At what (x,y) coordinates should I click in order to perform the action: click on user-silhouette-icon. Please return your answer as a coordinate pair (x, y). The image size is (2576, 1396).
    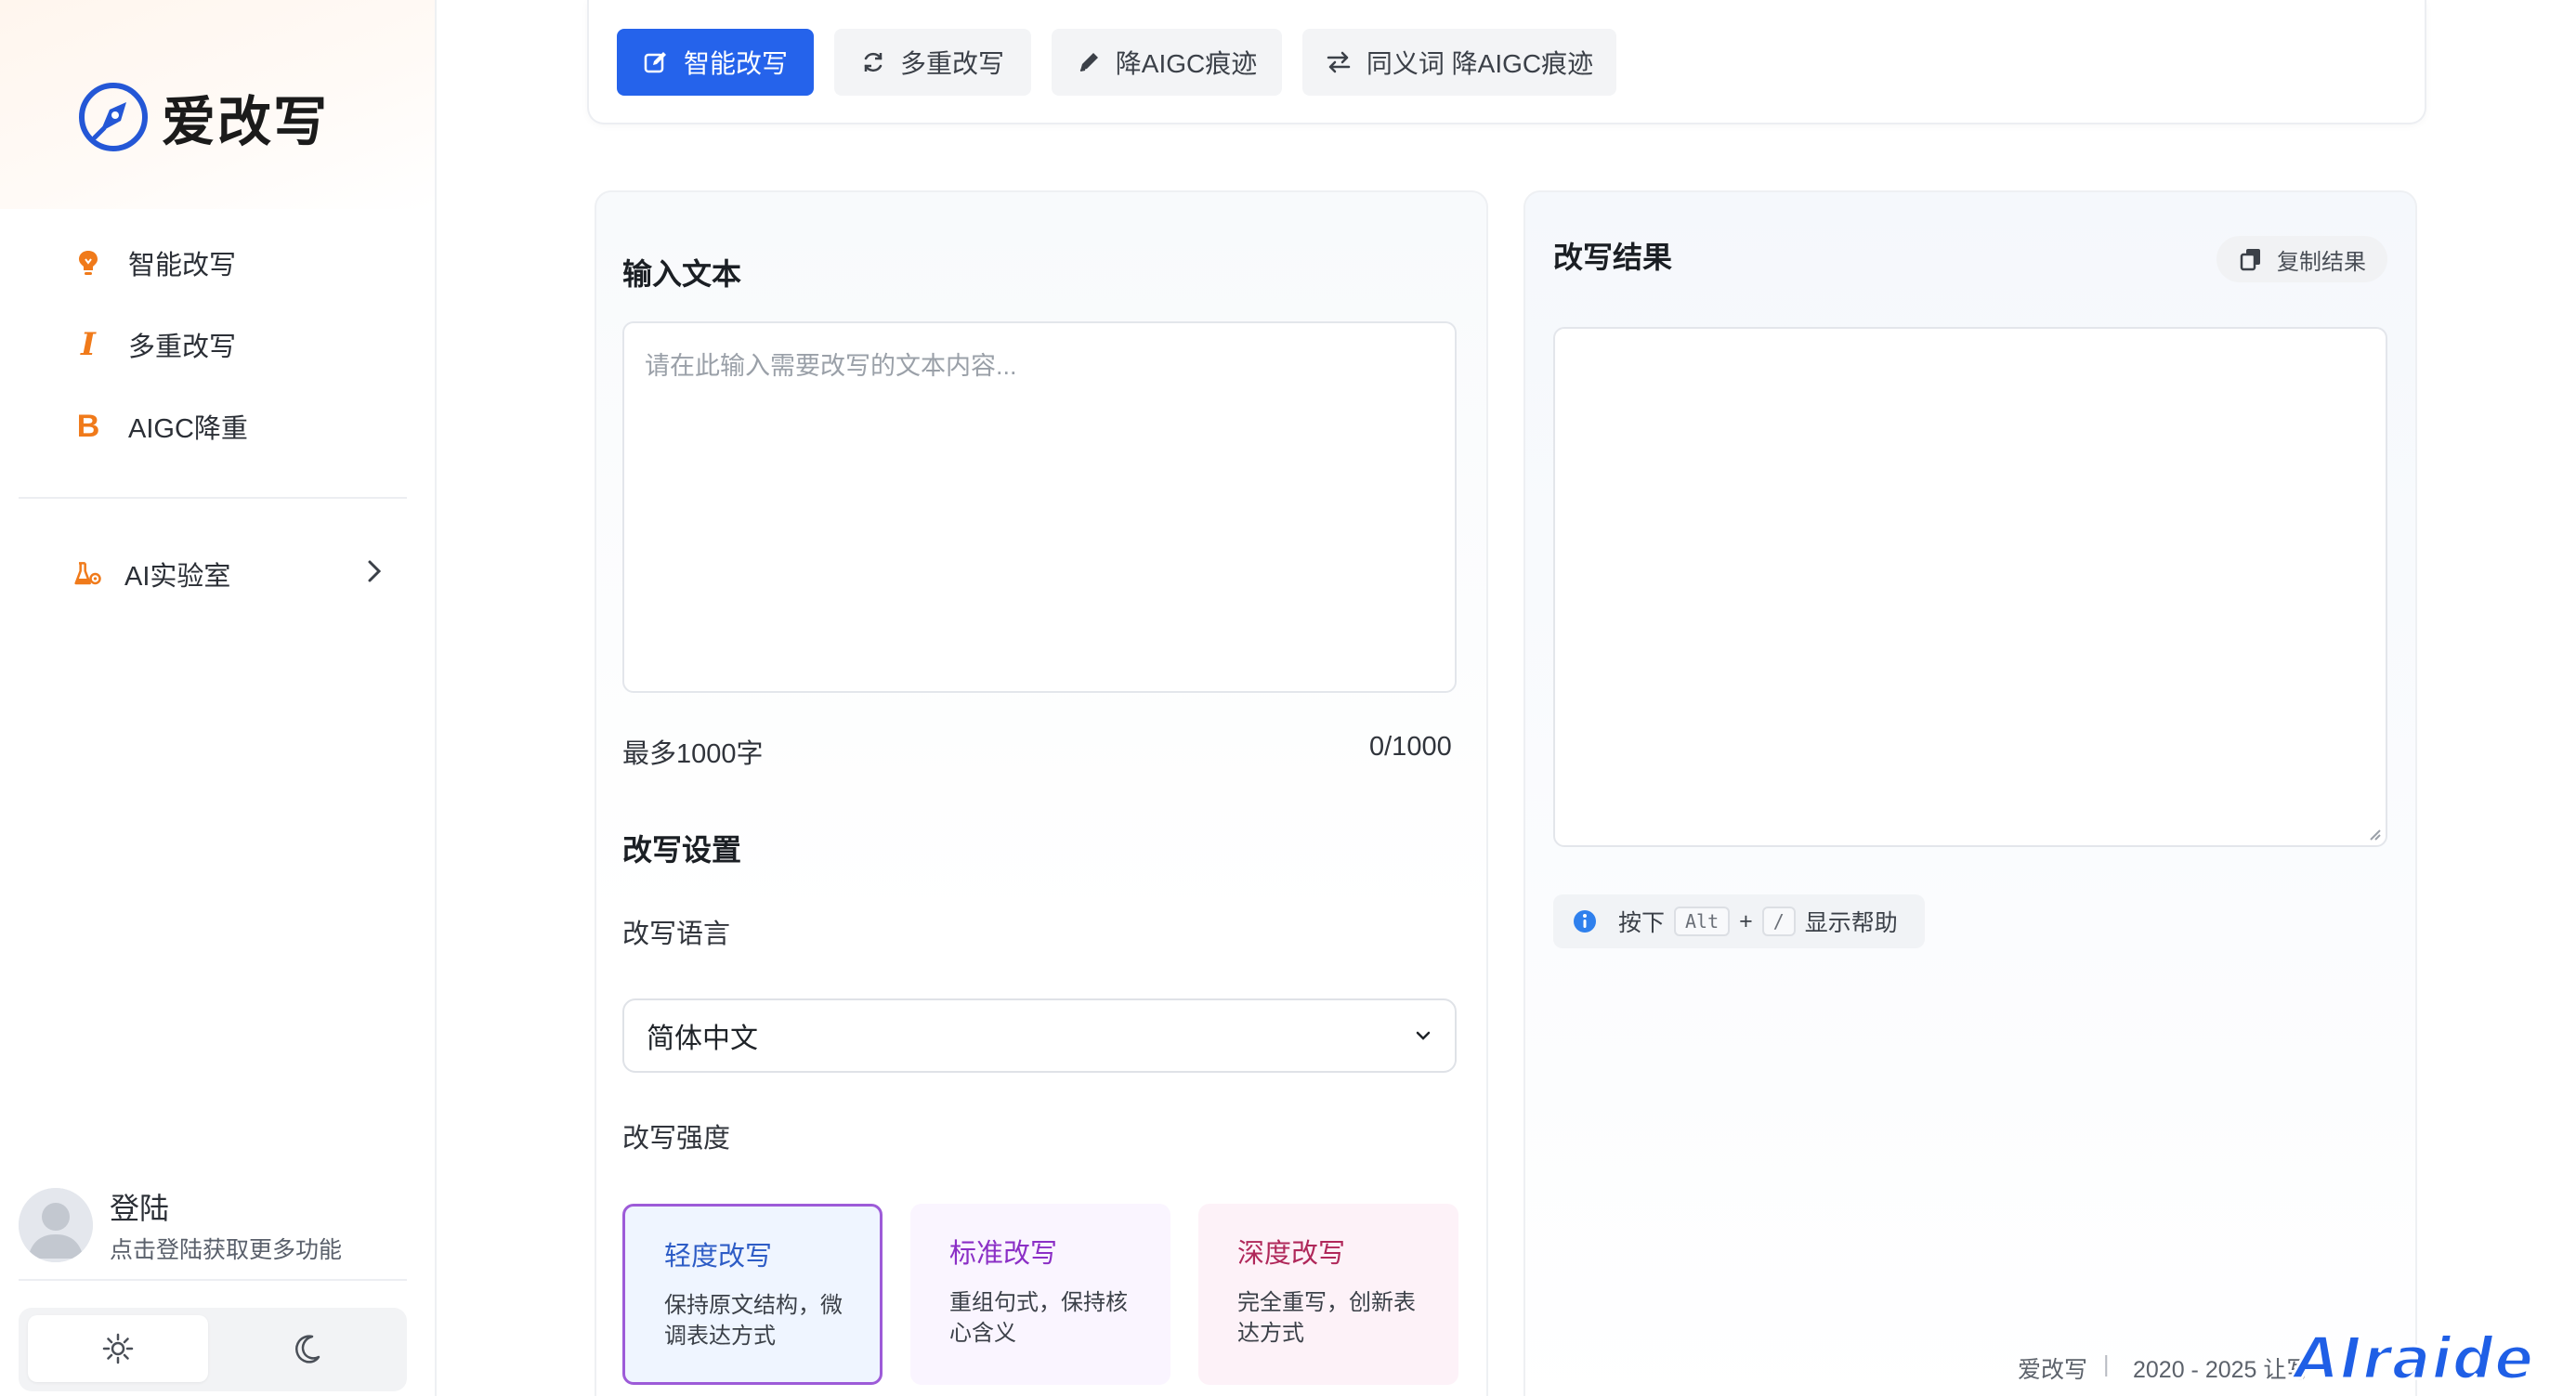
    Looking at the image, I should click on (56, 1225).